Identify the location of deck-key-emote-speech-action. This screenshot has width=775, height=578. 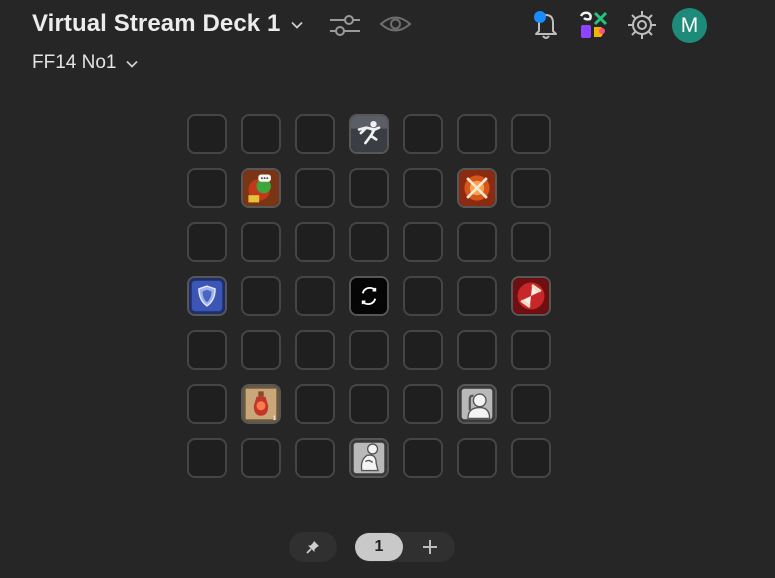
(261, 188).